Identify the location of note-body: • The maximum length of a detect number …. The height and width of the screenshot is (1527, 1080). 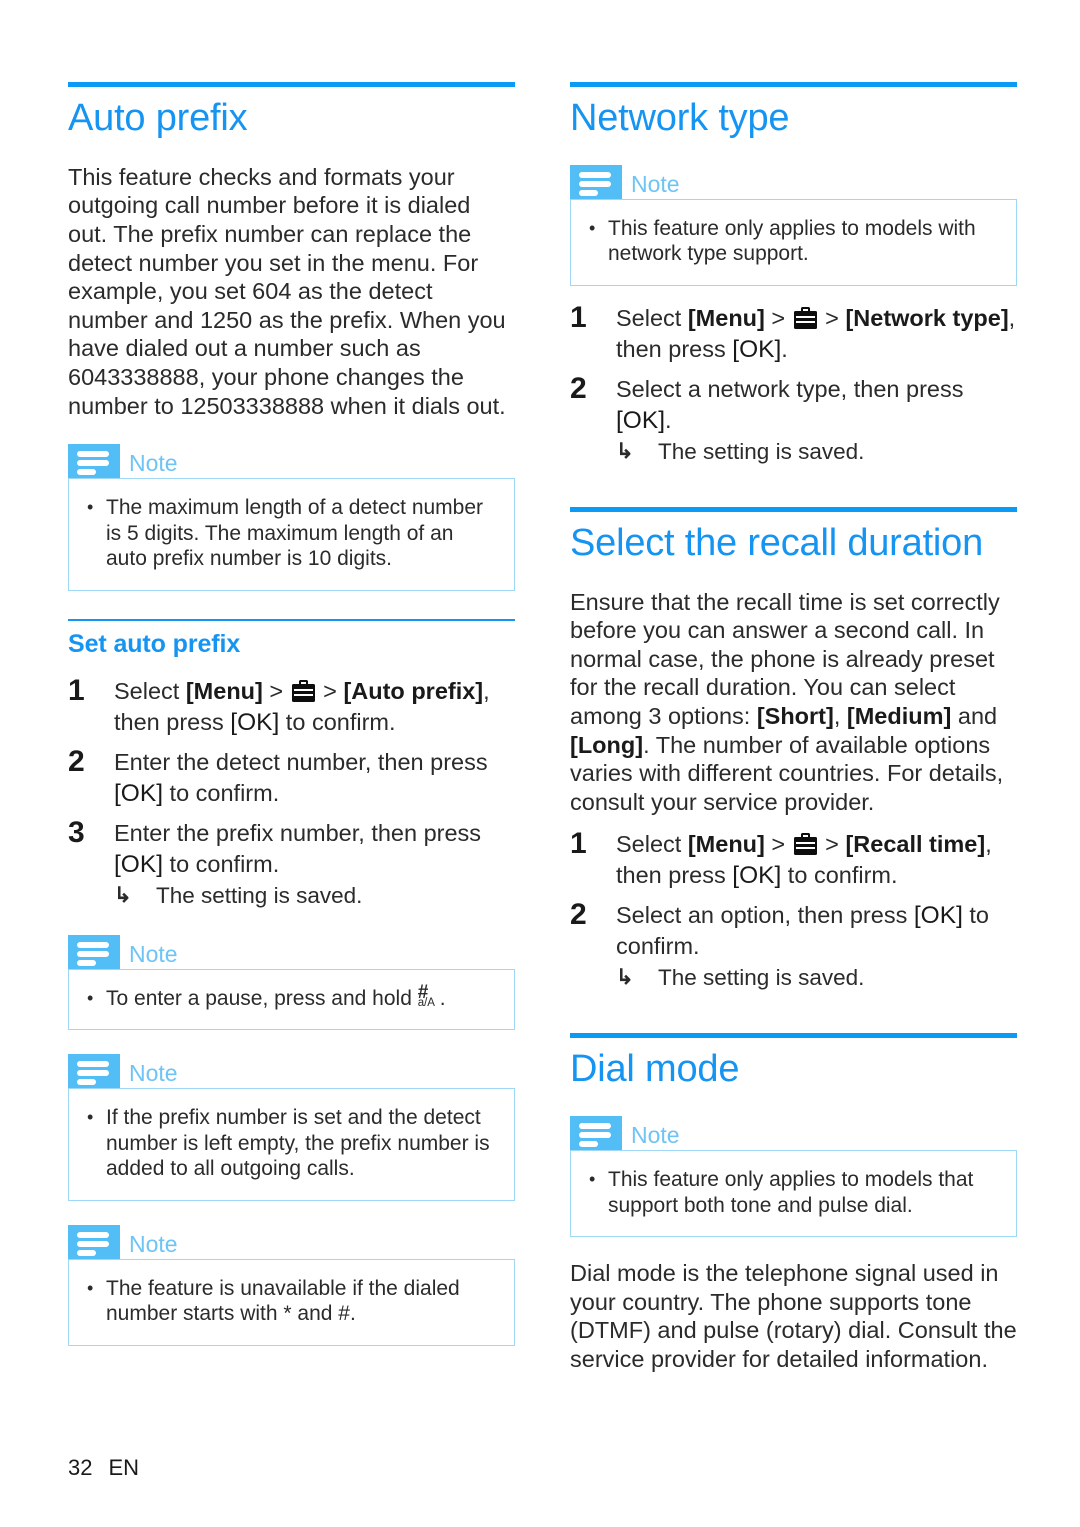
(291, 534).